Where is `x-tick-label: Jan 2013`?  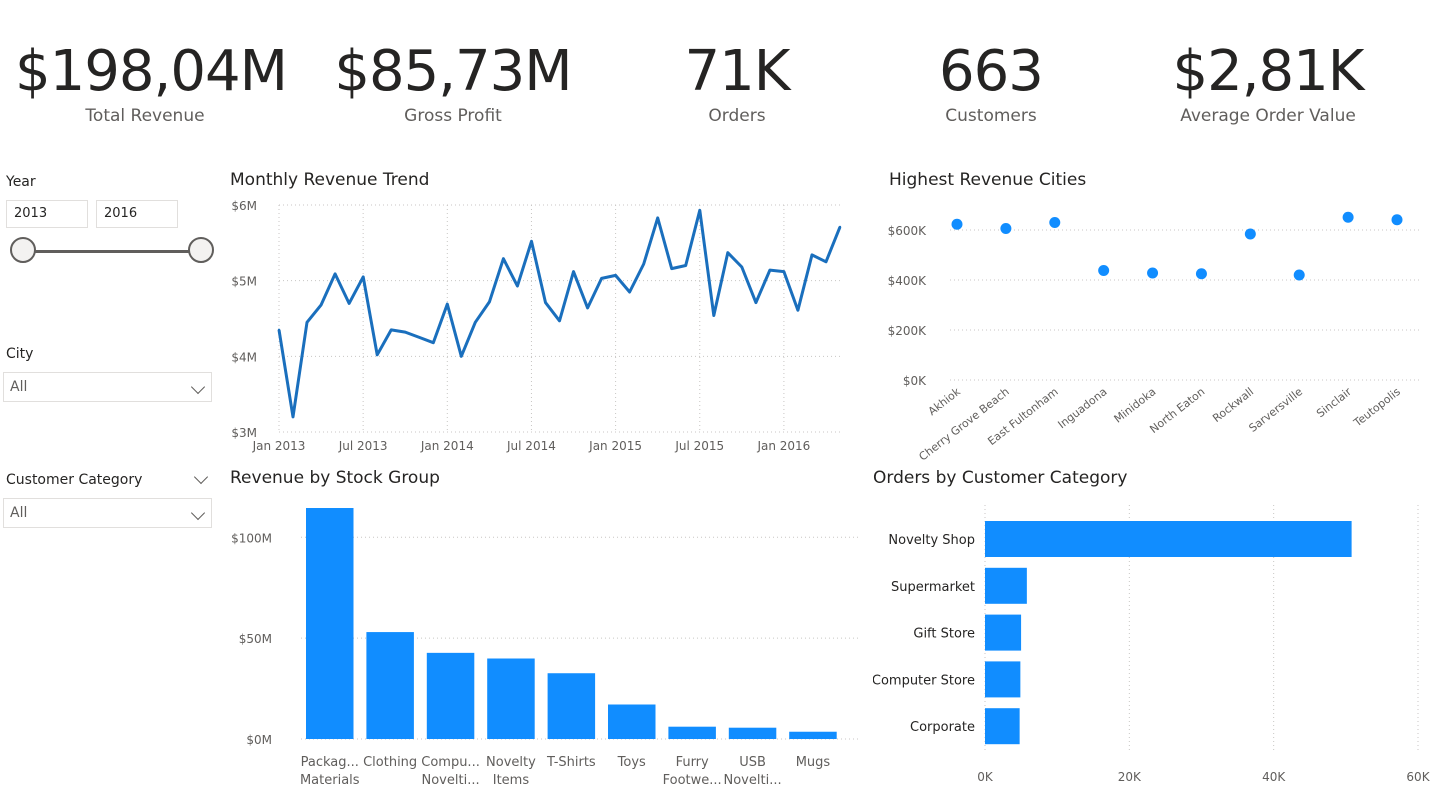
x-tick-label: Jan 2013 is located at coordinates (279, 446).